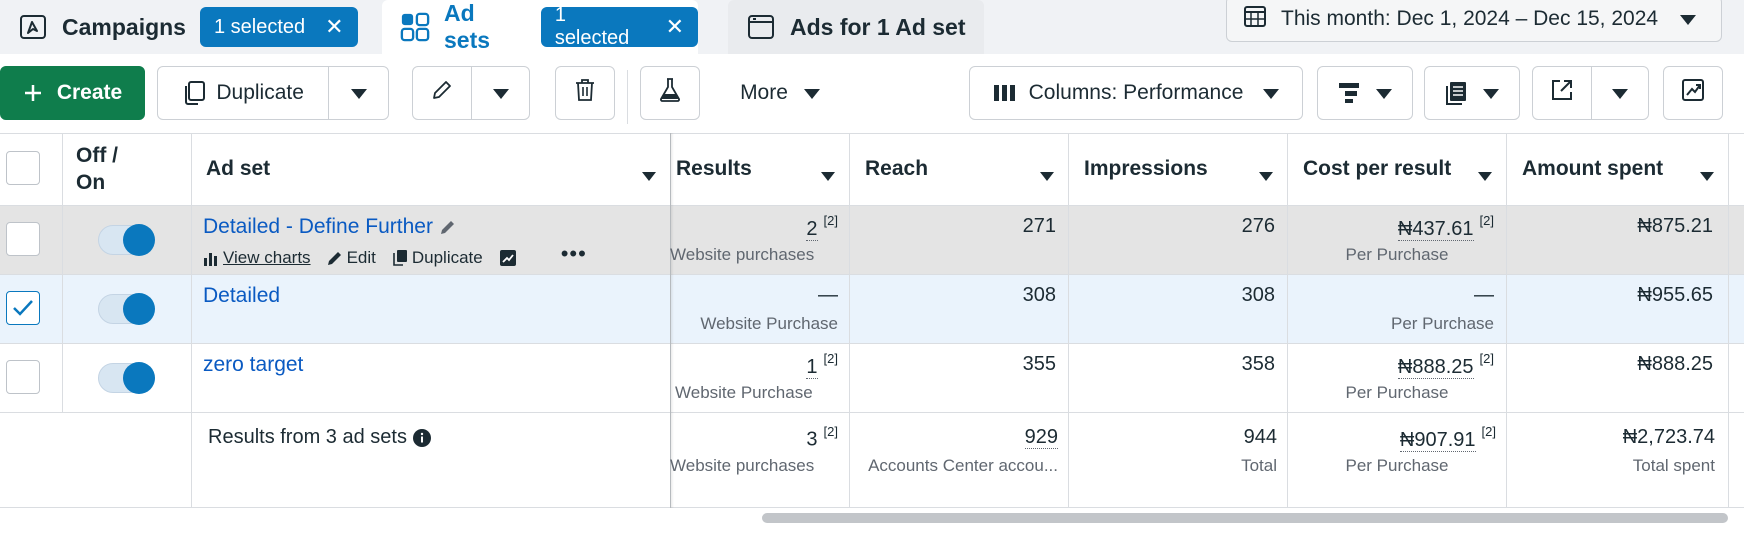  I want to click on summary-results-value: 3, so click(812, 439).